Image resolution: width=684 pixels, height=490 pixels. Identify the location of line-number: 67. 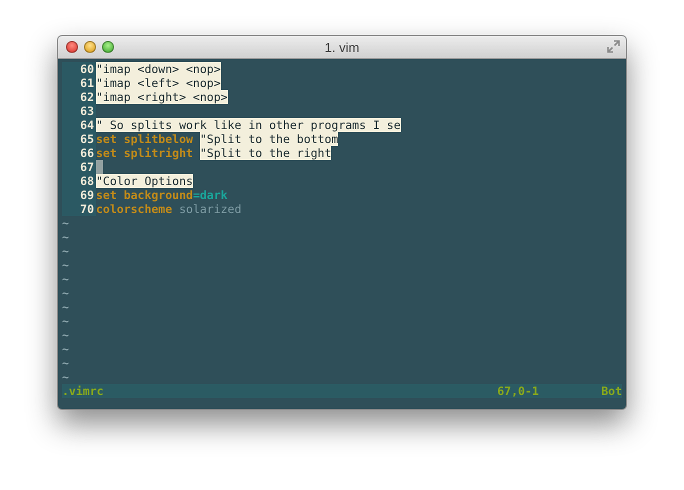
(79, 167).